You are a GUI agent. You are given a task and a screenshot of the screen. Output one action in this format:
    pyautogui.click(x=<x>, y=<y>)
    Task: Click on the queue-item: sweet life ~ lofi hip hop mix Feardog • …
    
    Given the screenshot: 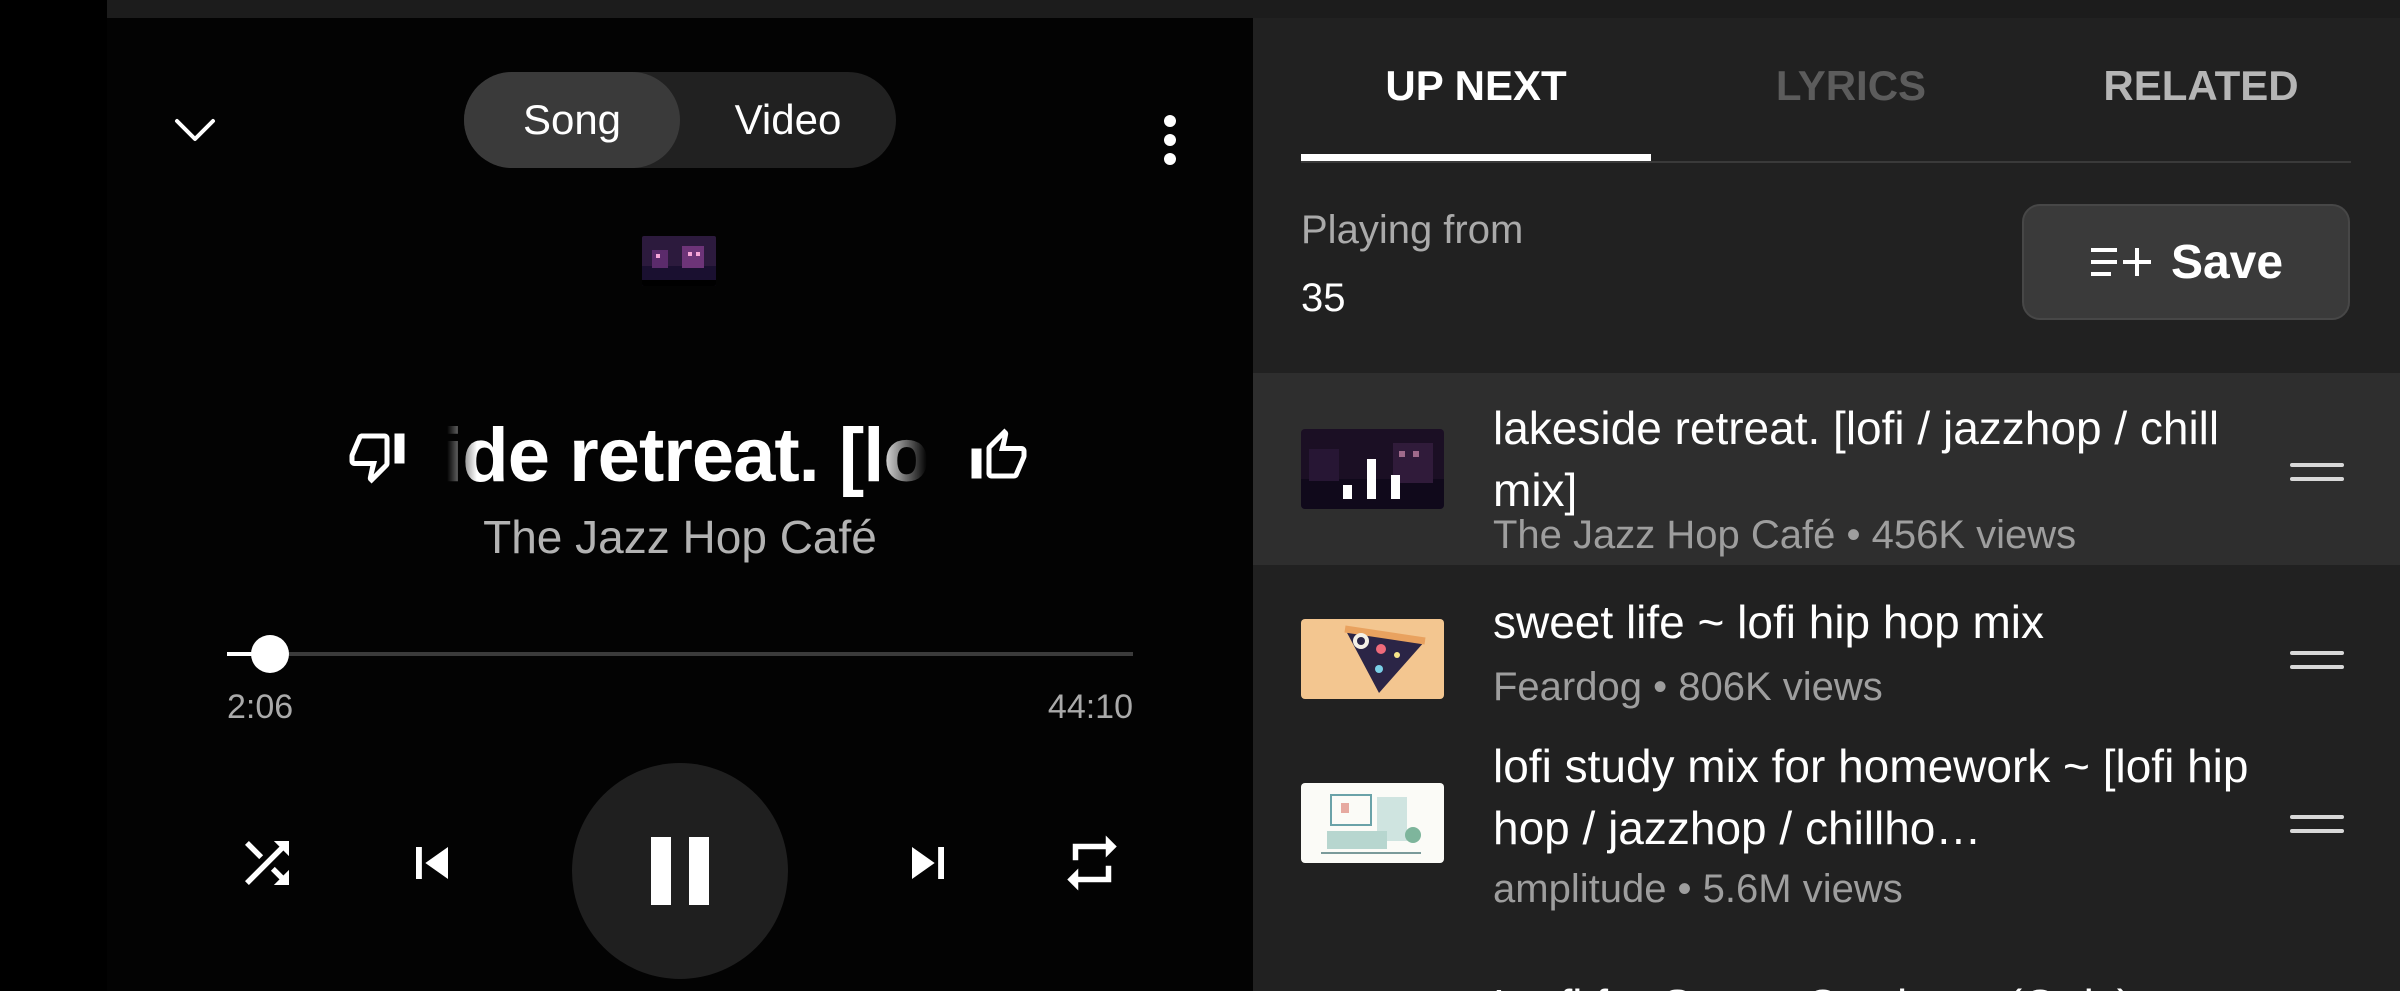 What is the action you would take?
    pyautogui.click(x=1826, y=645)
    